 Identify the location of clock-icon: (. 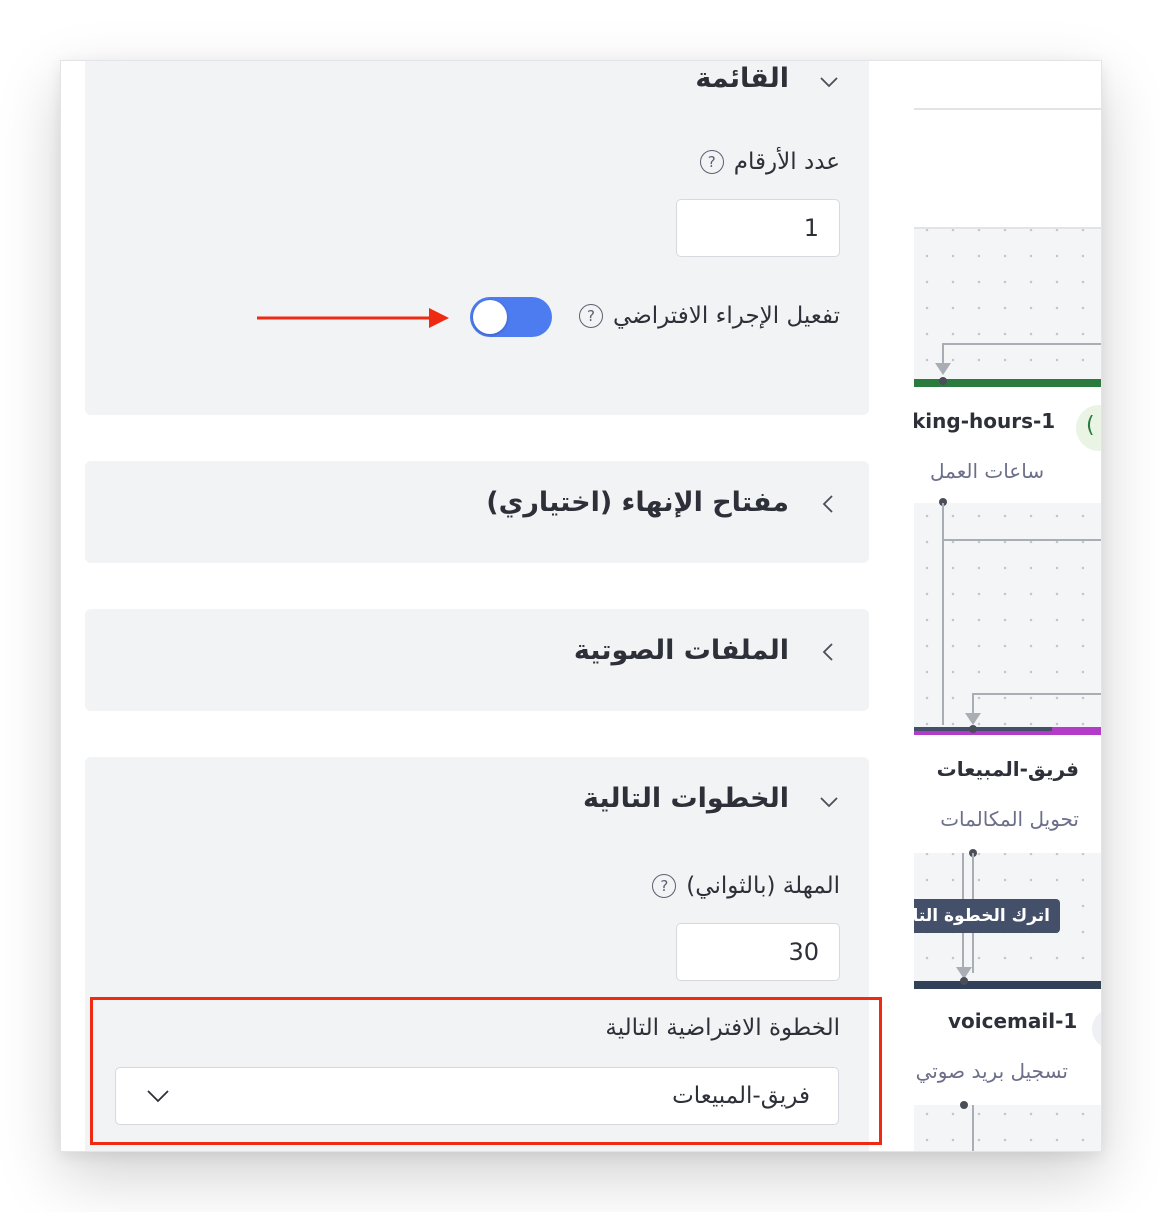
(1088, 428).